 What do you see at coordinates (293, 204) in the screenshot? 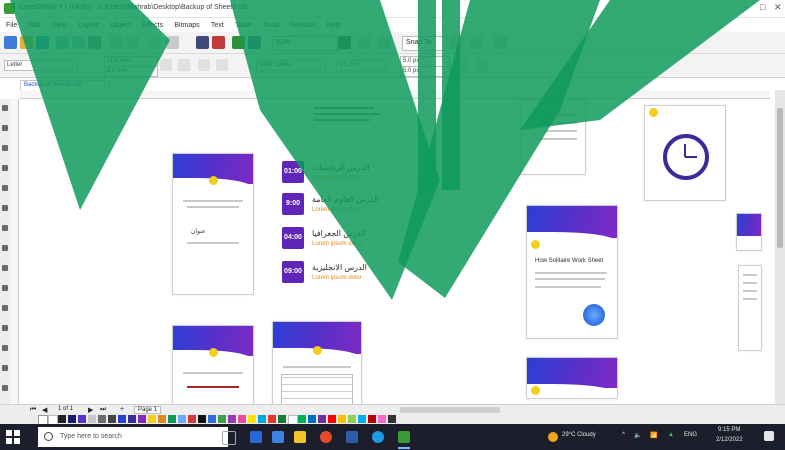
I see `schedule-time-badge: 9:00` at bounding box center [293, 204].